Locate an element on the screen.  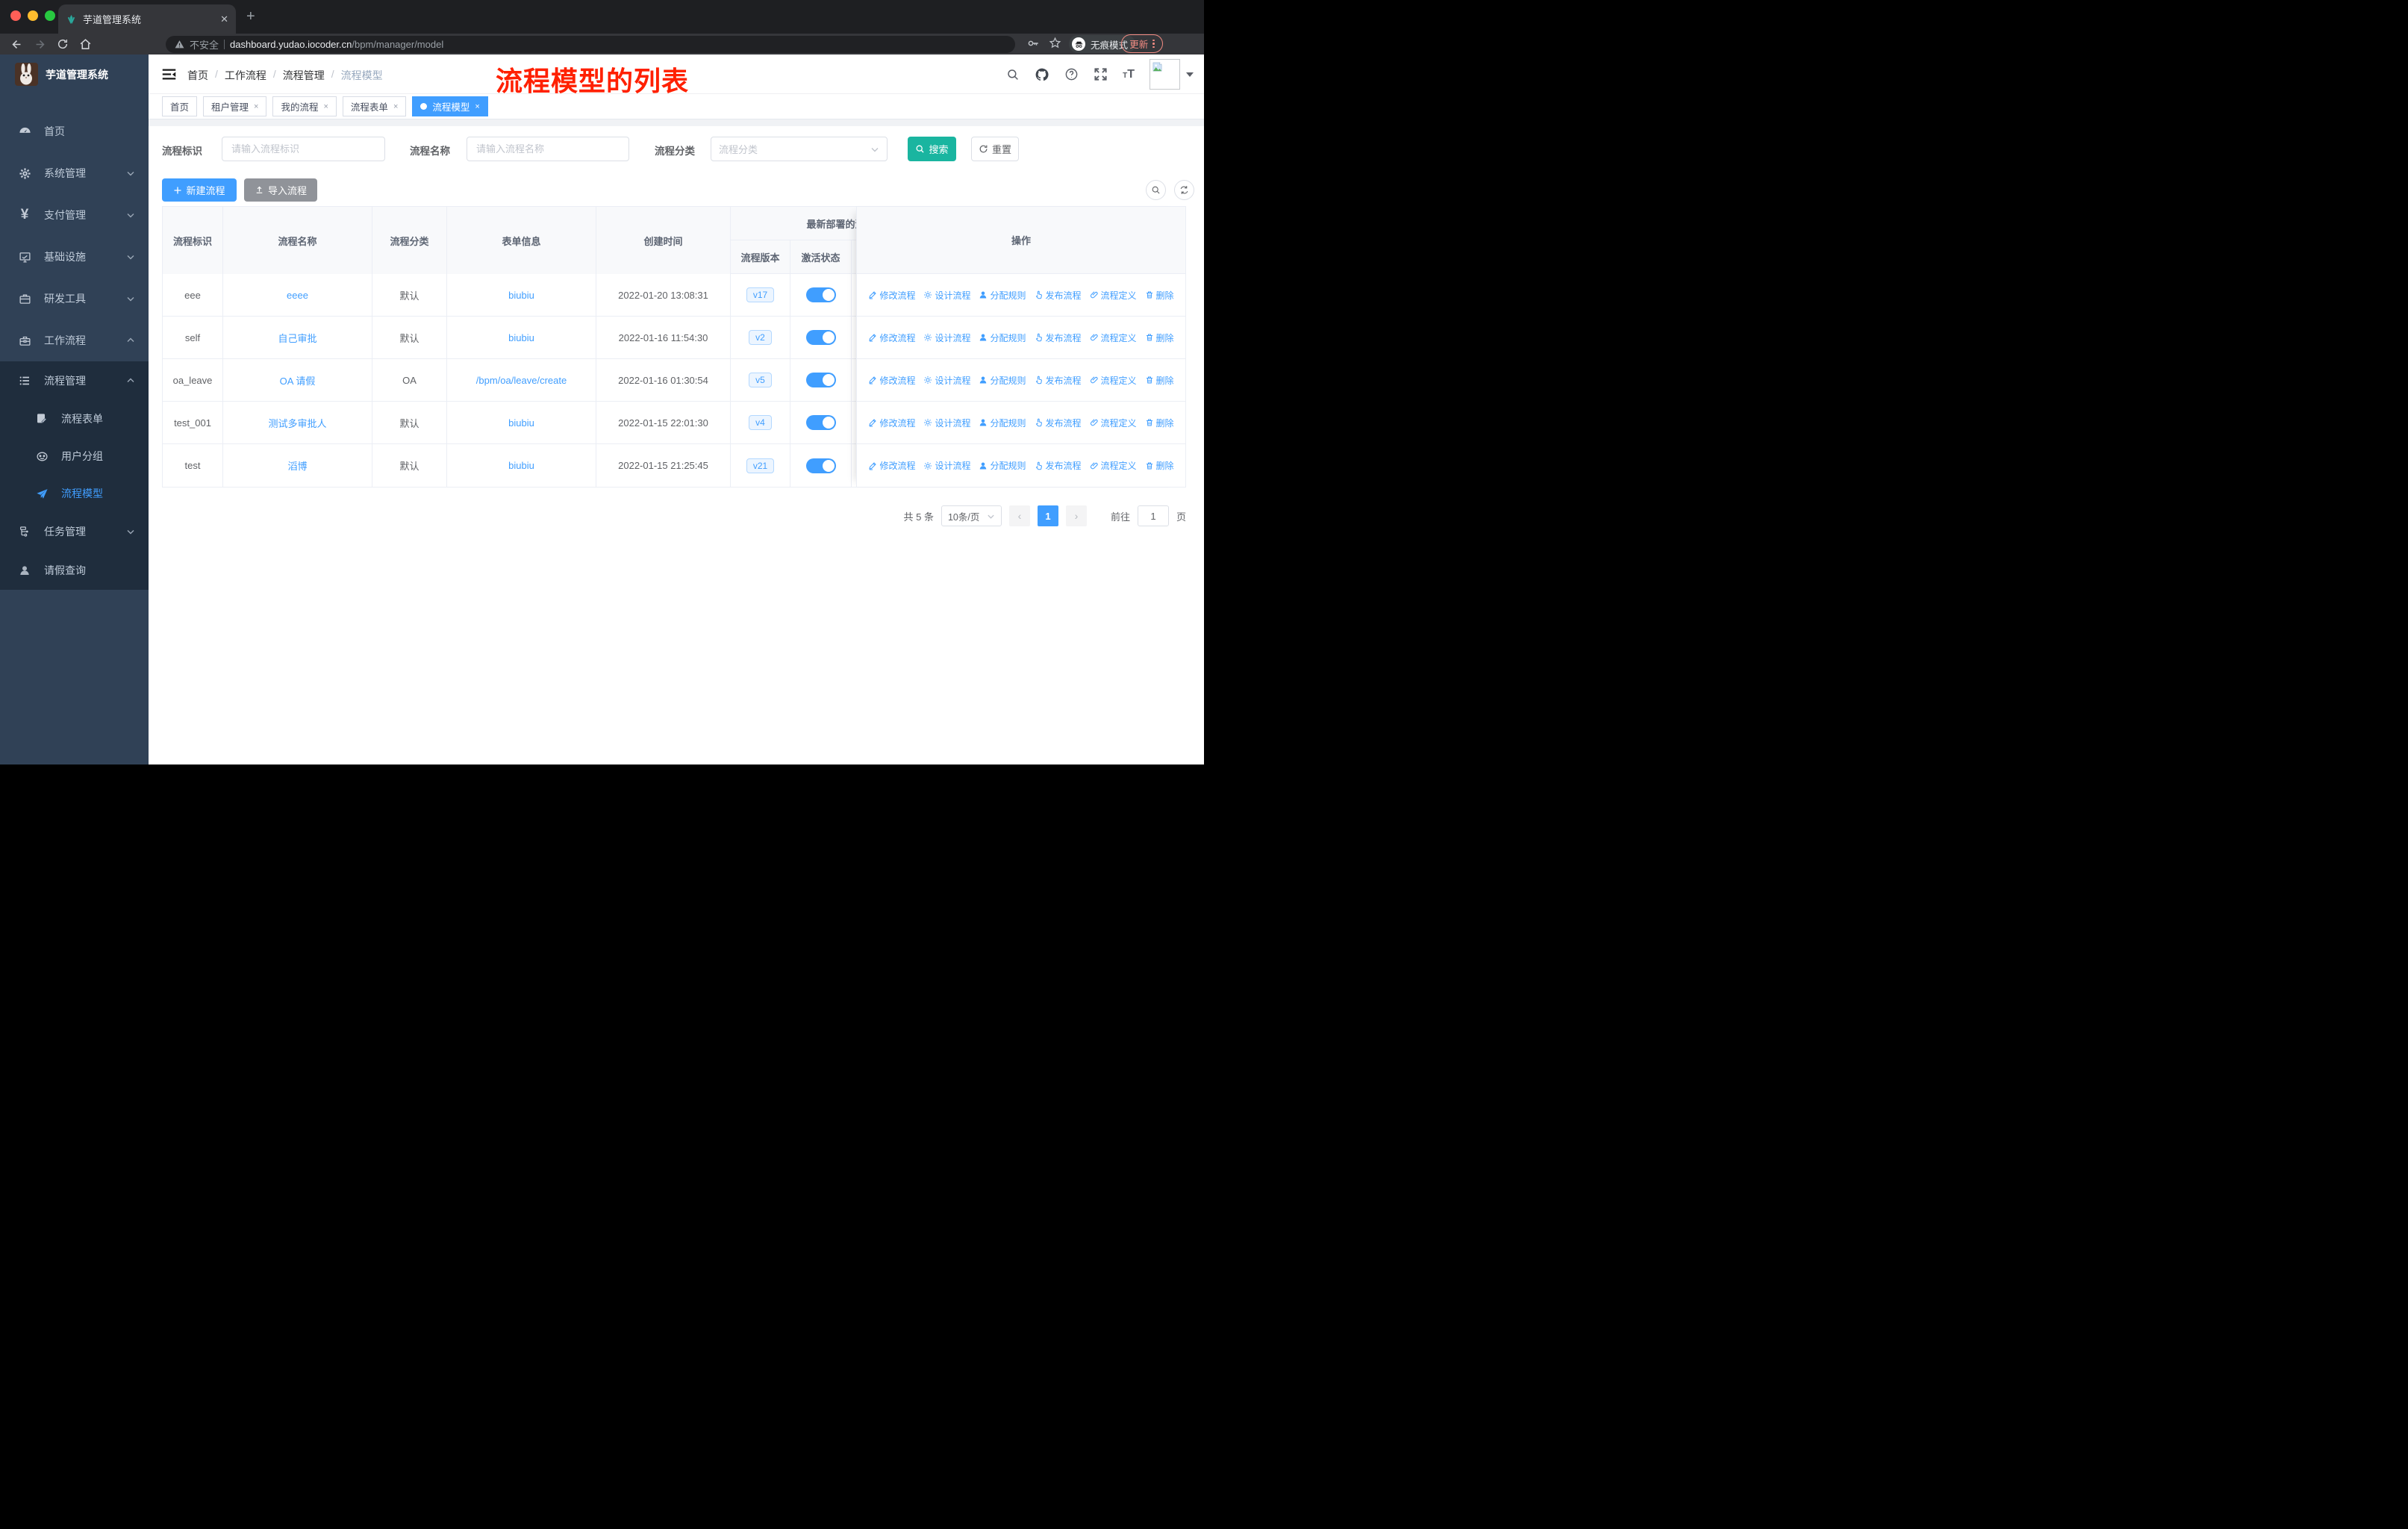
sidebar-item-infrastructure: 基础设施 is located at coordinates (74, 257).